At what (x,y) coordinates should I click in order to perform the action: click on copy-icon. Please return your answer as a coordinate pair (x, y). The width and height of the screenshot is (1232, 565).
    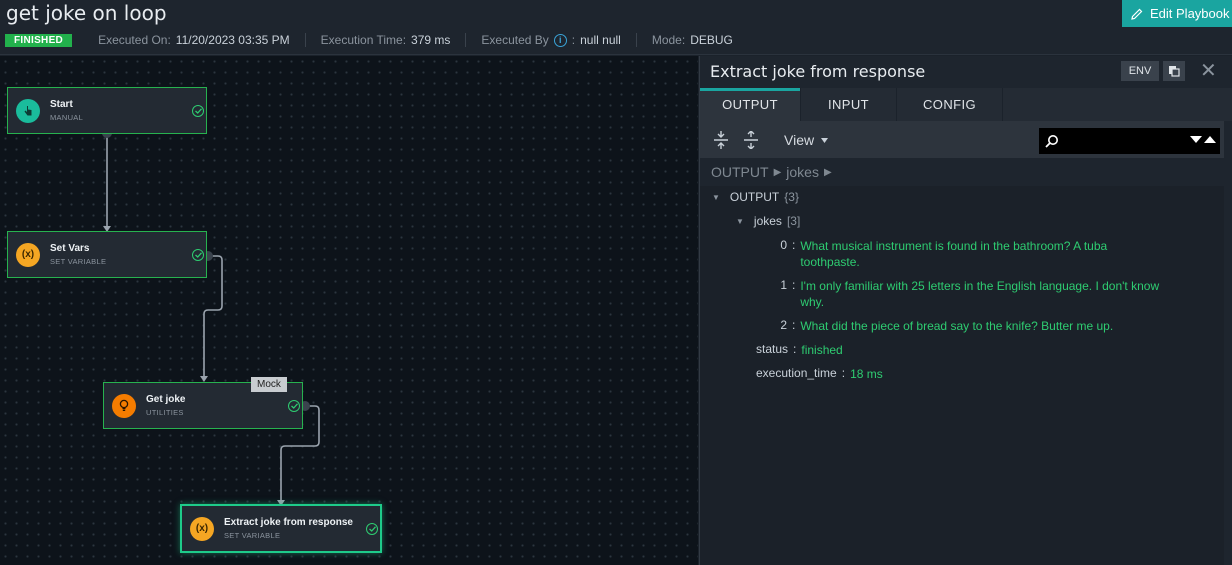
    Looking at the image, I should click on (1174, 71).